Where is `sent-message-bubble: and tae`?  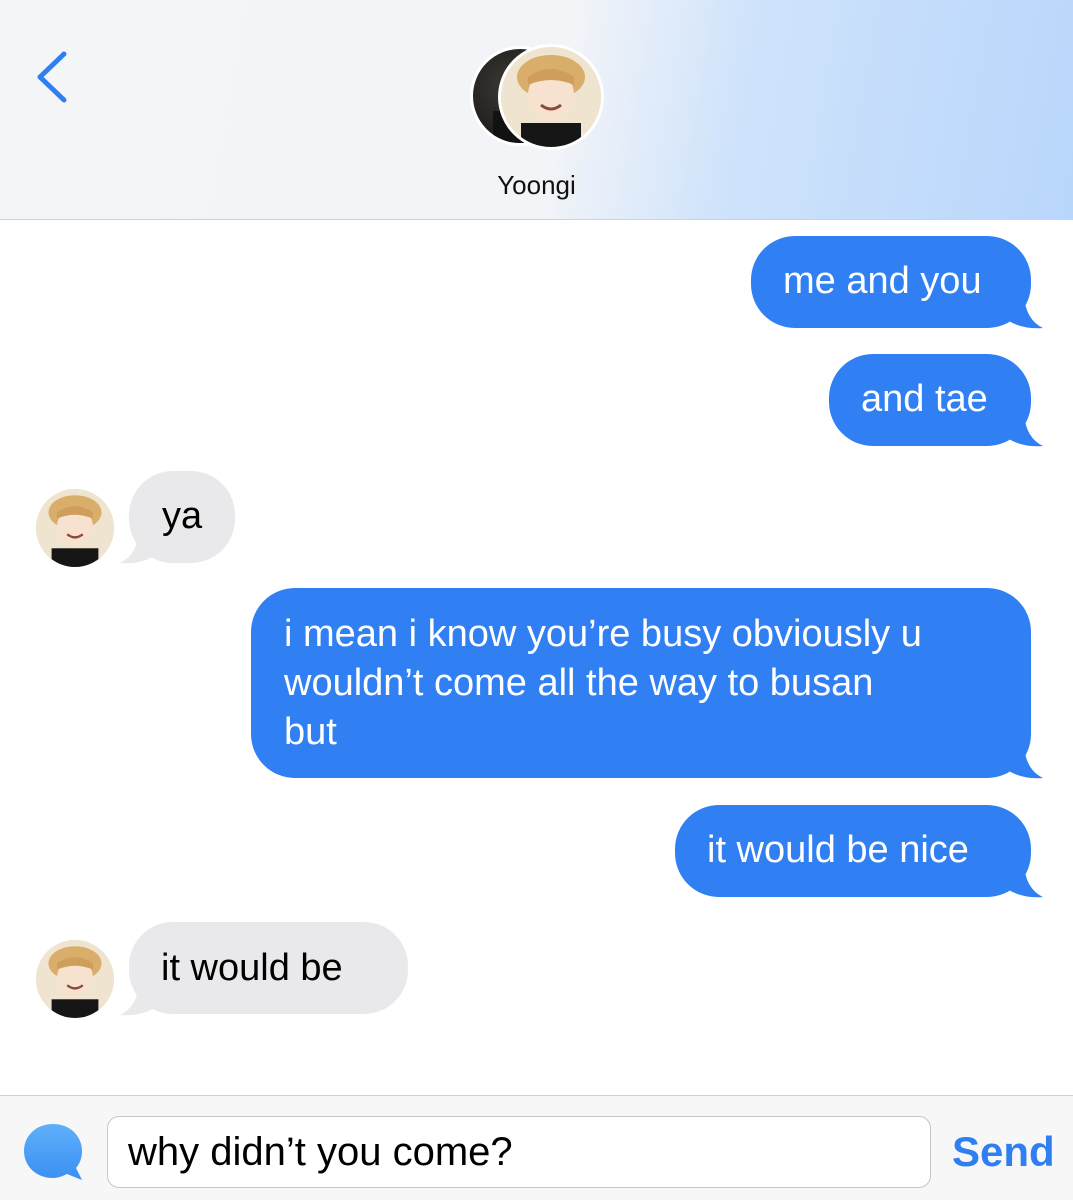 sent-message-bubble: and tae is located at coordinates (930, 400).